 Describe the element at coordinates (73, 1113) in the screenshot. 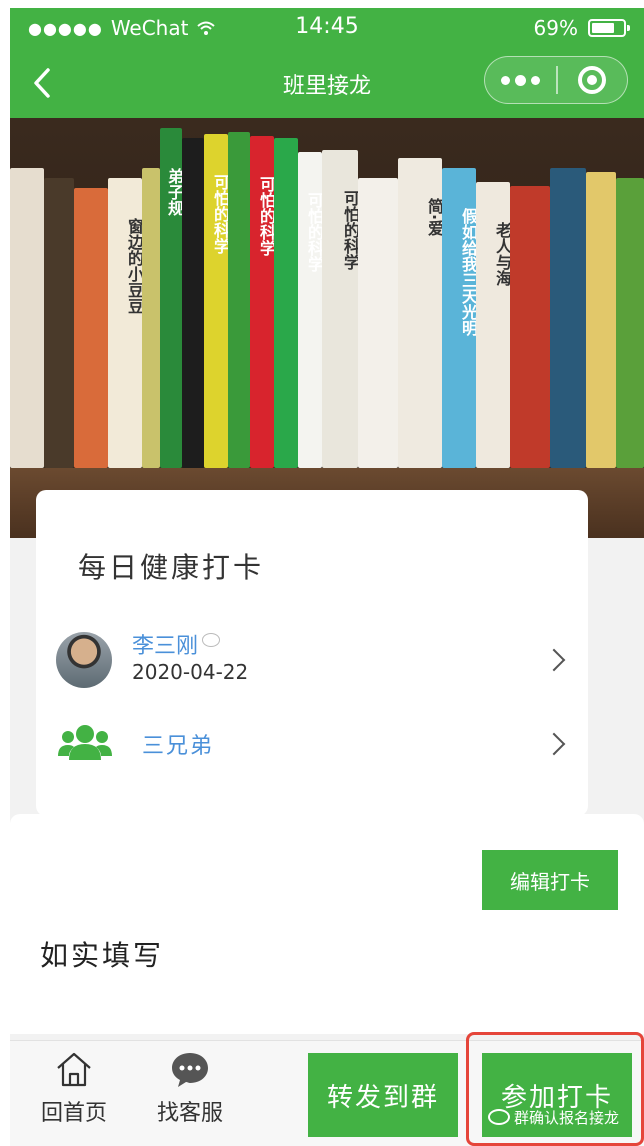

I see `home-tab-label: 回首页` at that location.